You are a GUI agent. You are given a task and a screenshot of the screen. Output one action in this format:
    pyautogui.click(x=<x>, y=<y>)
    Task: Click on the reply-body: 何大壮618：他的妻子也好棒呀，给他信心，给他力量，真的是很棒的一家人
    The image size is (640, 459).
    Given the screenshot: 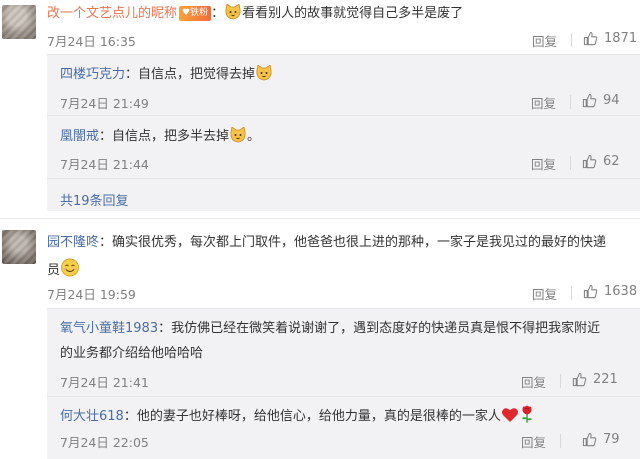 What is the action you would take?
    pyautogui.click(x=297, y=417)
    